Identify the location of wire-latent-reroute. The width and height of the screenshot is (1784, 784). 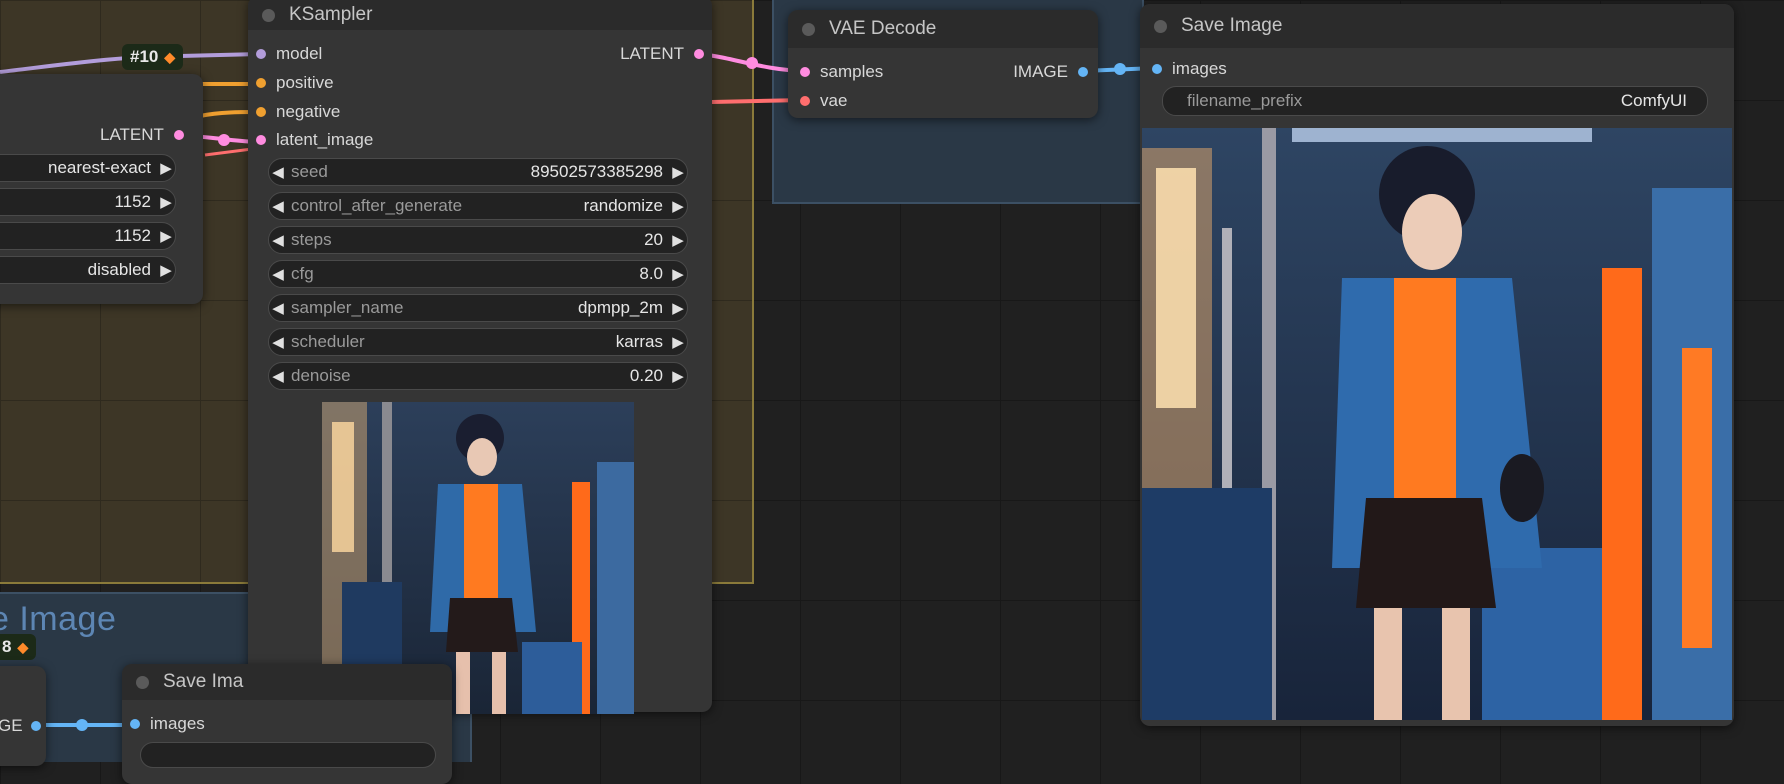
(752, 63).